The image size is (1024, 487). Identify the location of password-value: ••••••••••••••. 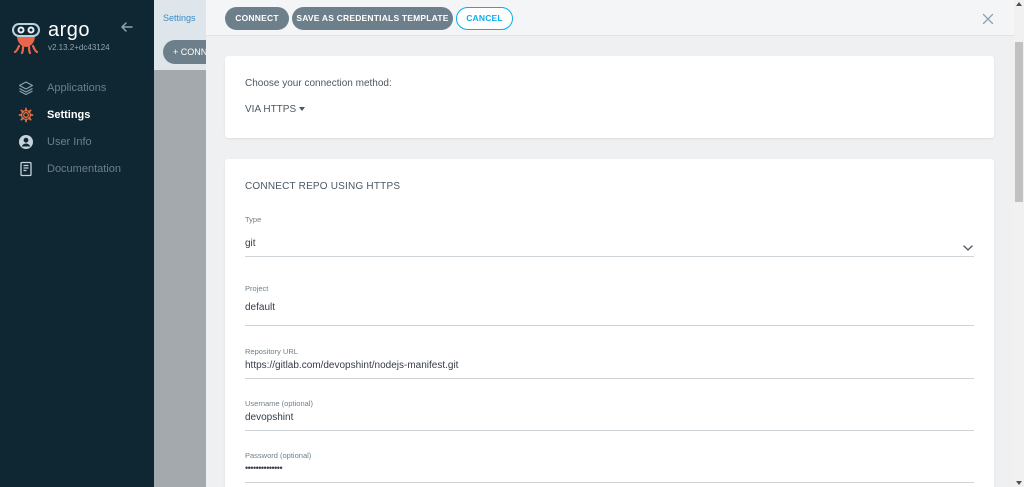
(264, 468).